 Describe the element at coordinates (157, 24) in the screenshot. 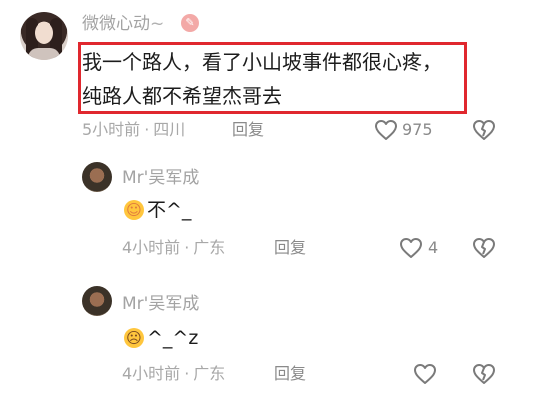

I see `username-suffix: ~` at that location.